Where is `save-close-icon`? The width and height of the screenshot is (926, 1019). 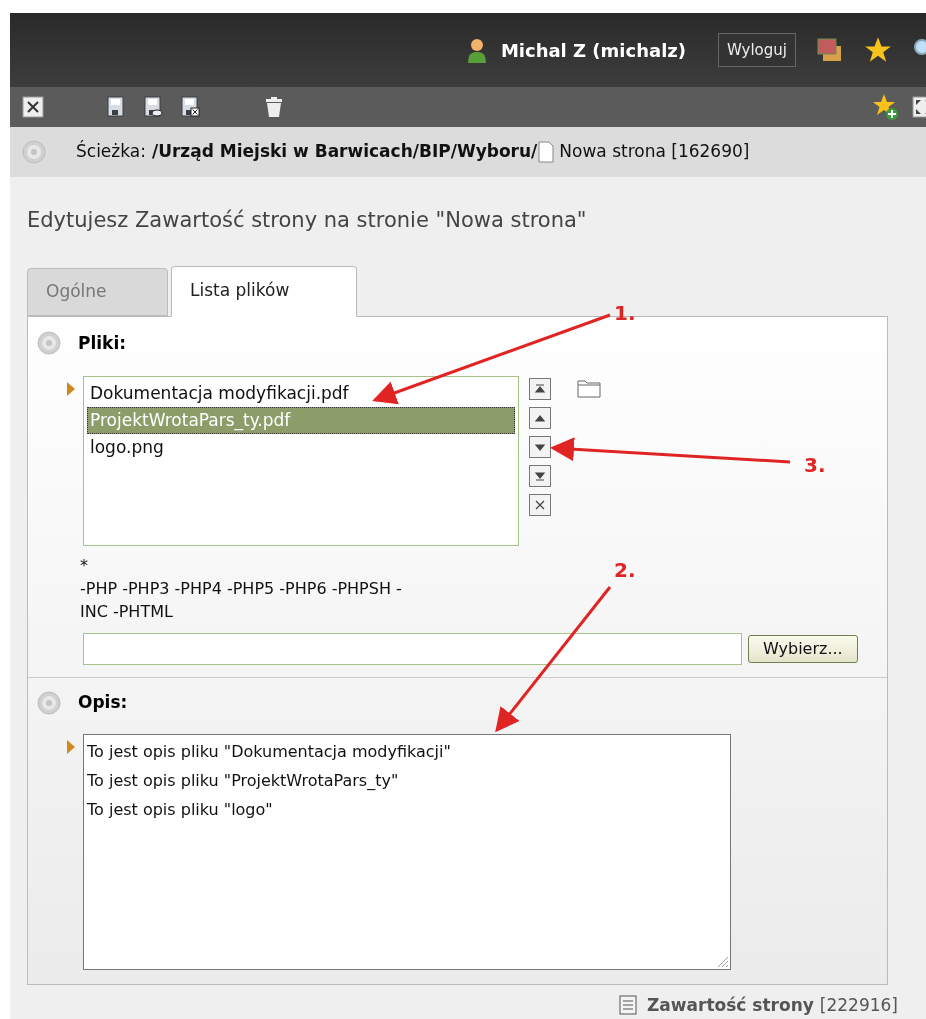 save-close-icon is located at coordinates (190, 107).